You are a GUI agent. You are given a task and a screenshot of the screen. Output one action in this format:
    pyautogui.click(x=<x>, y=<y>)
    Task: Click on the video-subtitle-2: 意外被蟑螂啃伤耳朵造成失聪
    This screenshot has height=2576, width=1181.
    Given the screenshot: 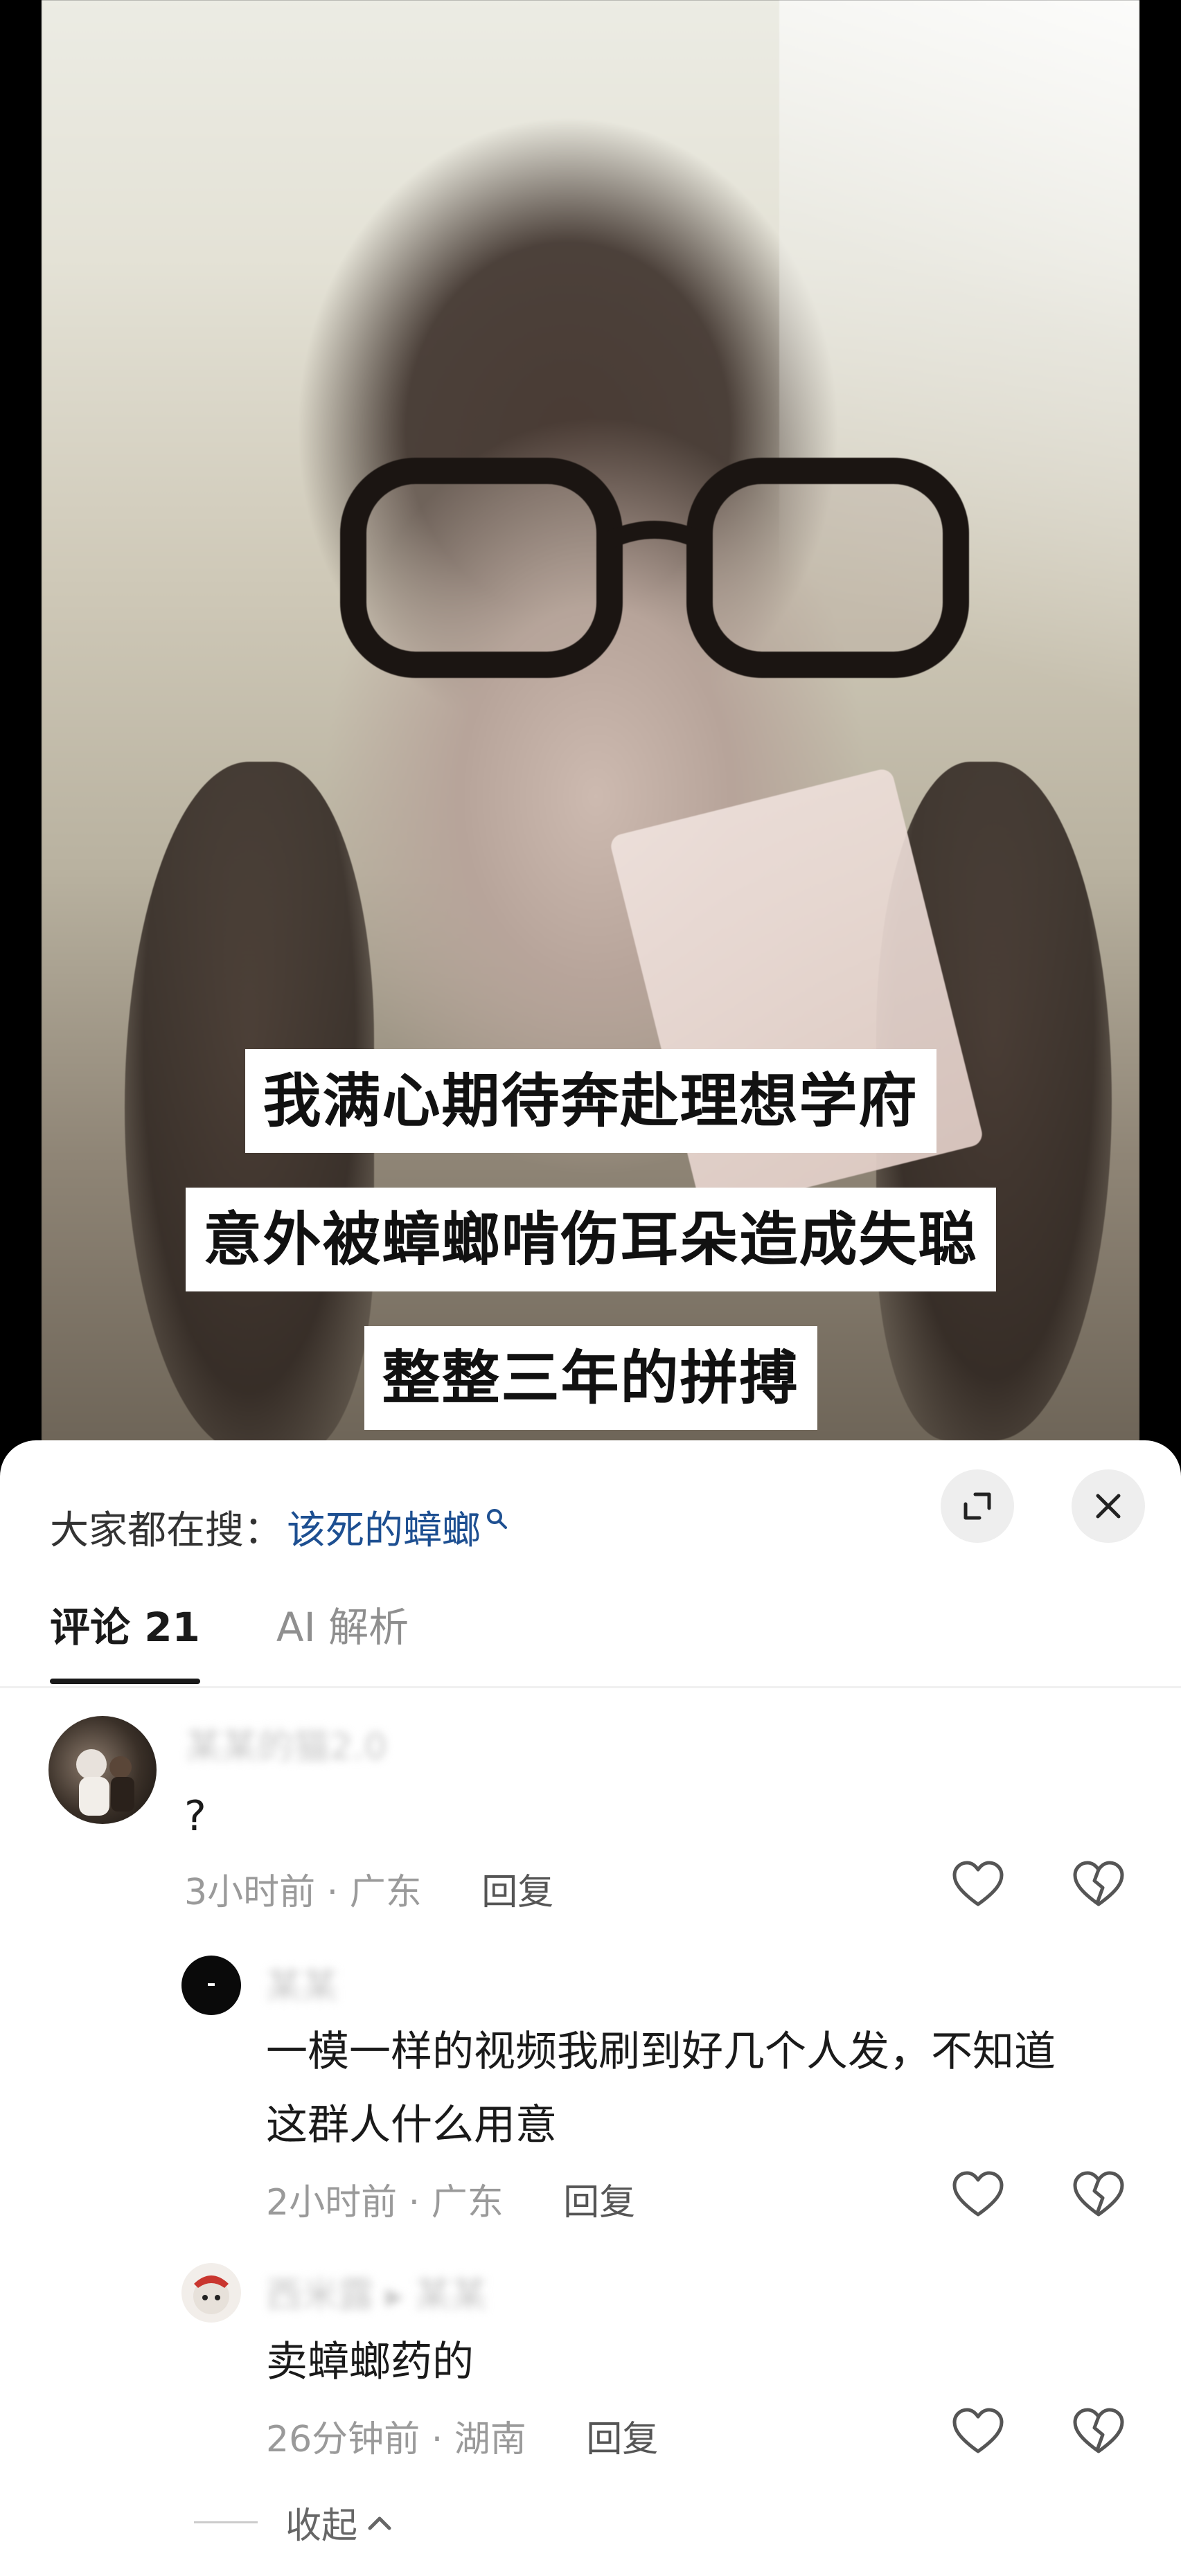 What is the action you would take?
    pyautogui.click(x=590, y=1239)
    